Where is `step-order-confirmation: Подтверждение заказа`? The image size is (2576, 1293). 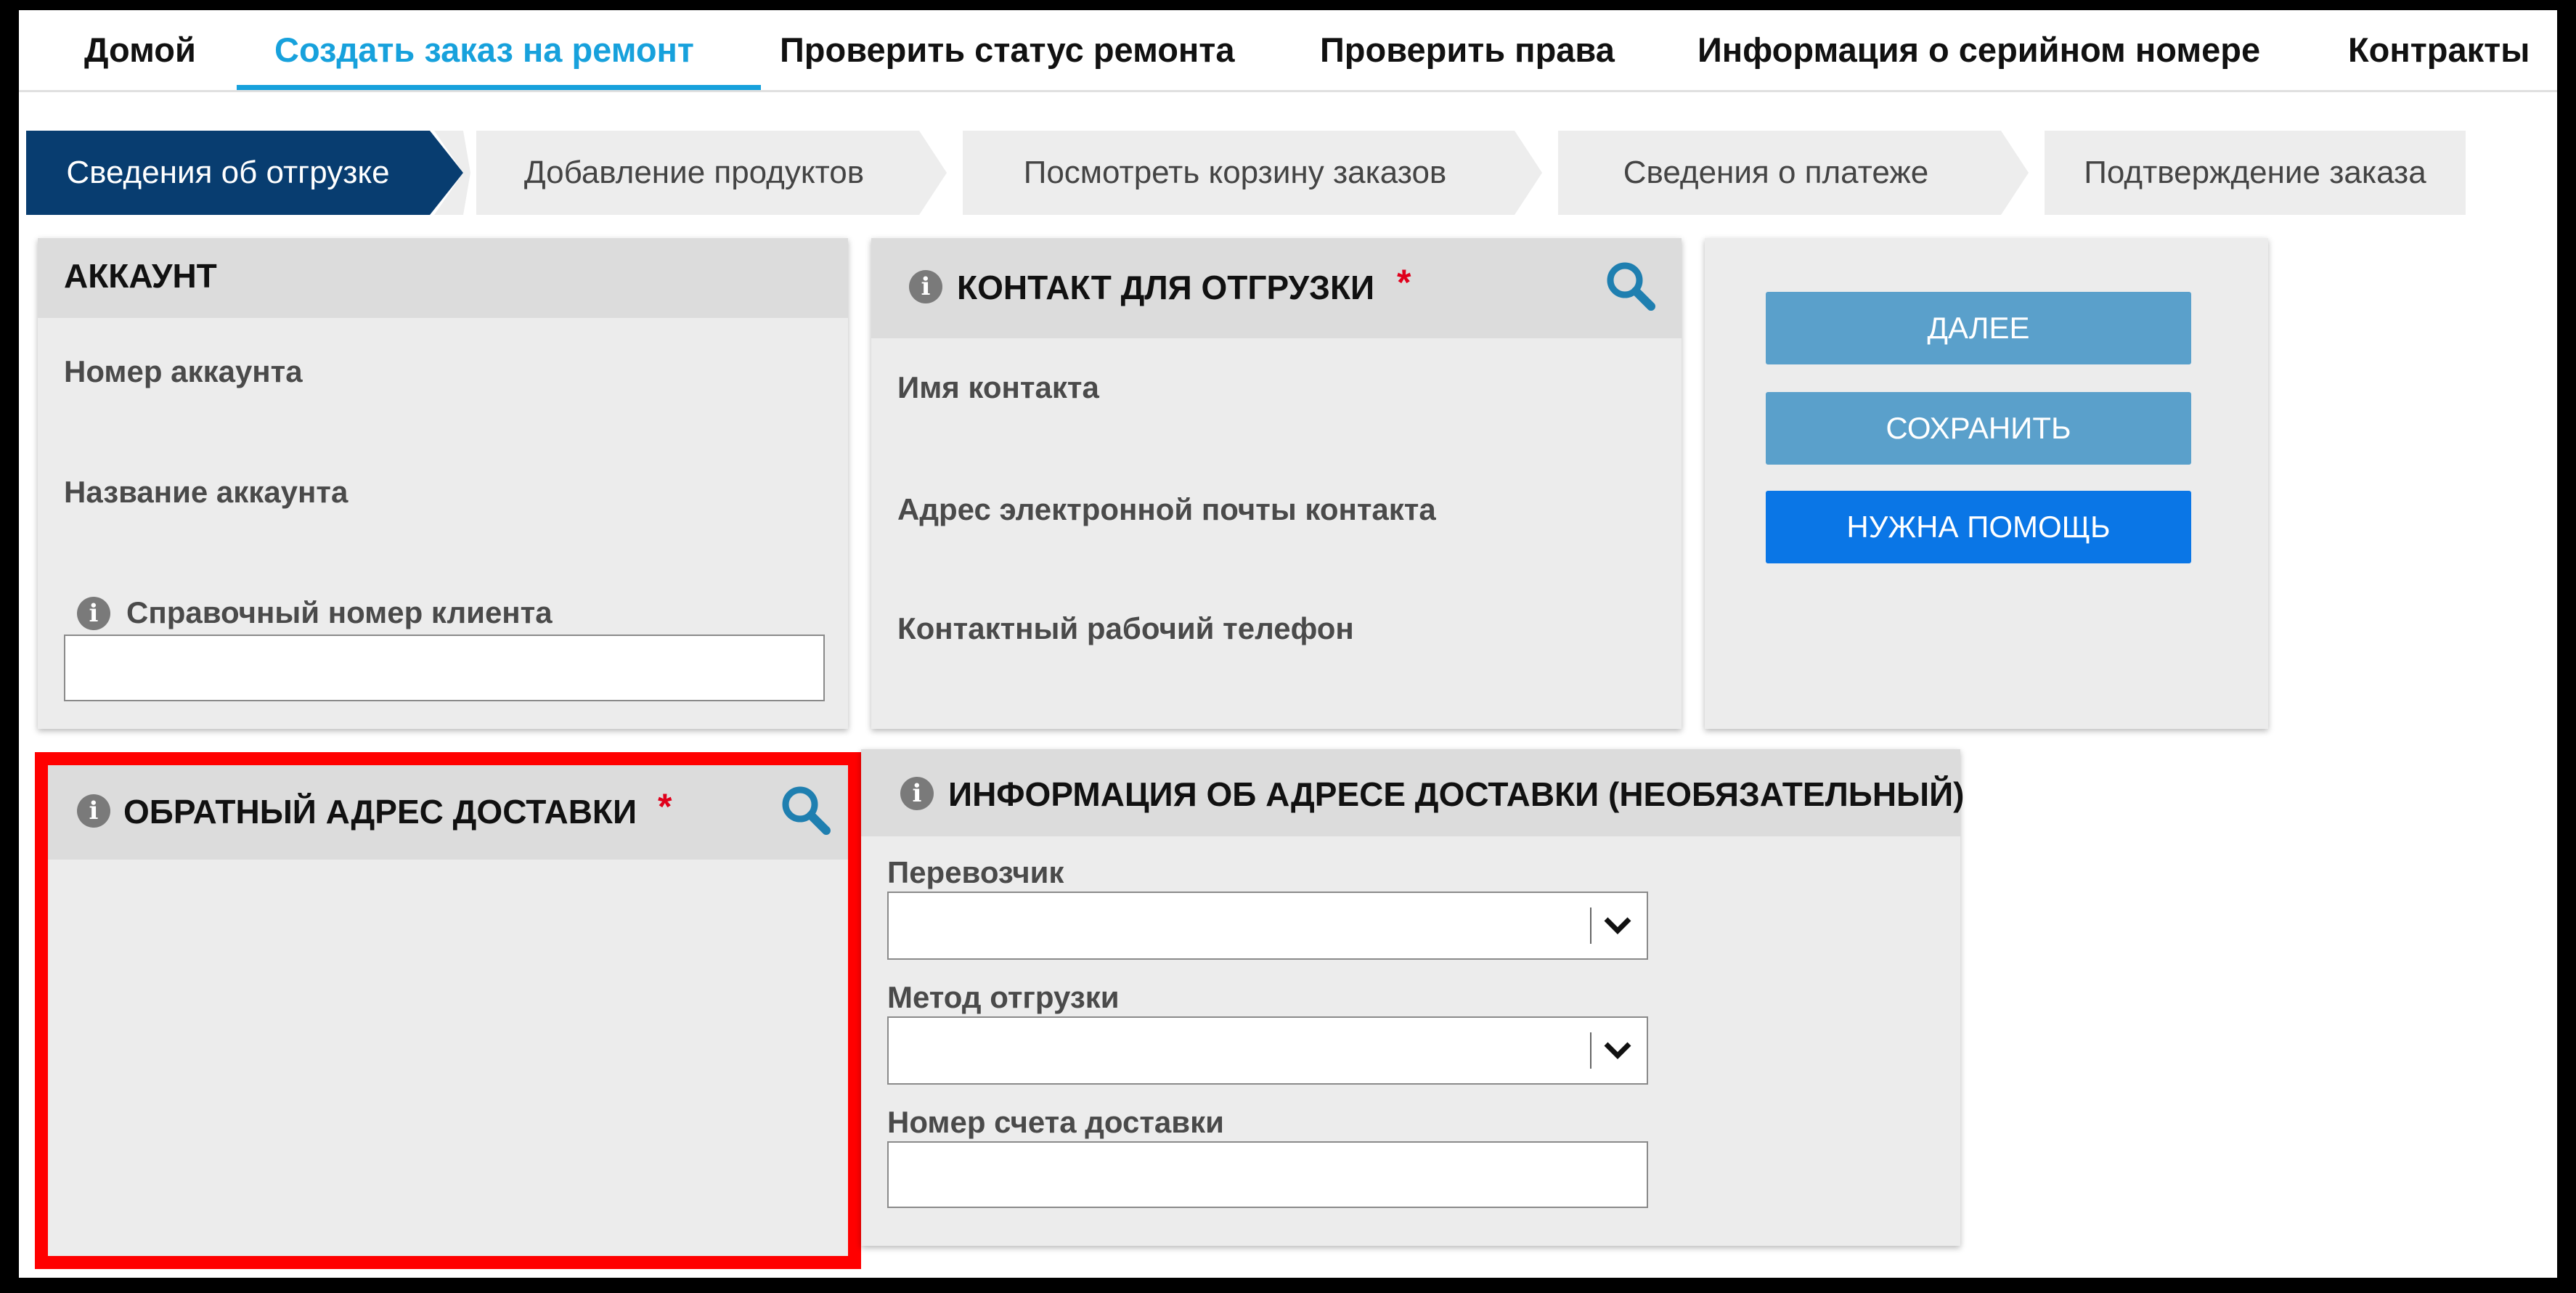
step-order-confirmation: Подтверждение заказа is located at coordinates (2255, 173).